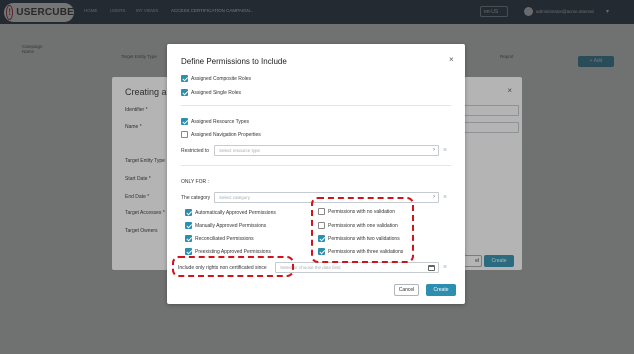  Describe the element at coordinates (195, 151) in the screenshot. I see `restricted-to-label: Restricted to` at that location.